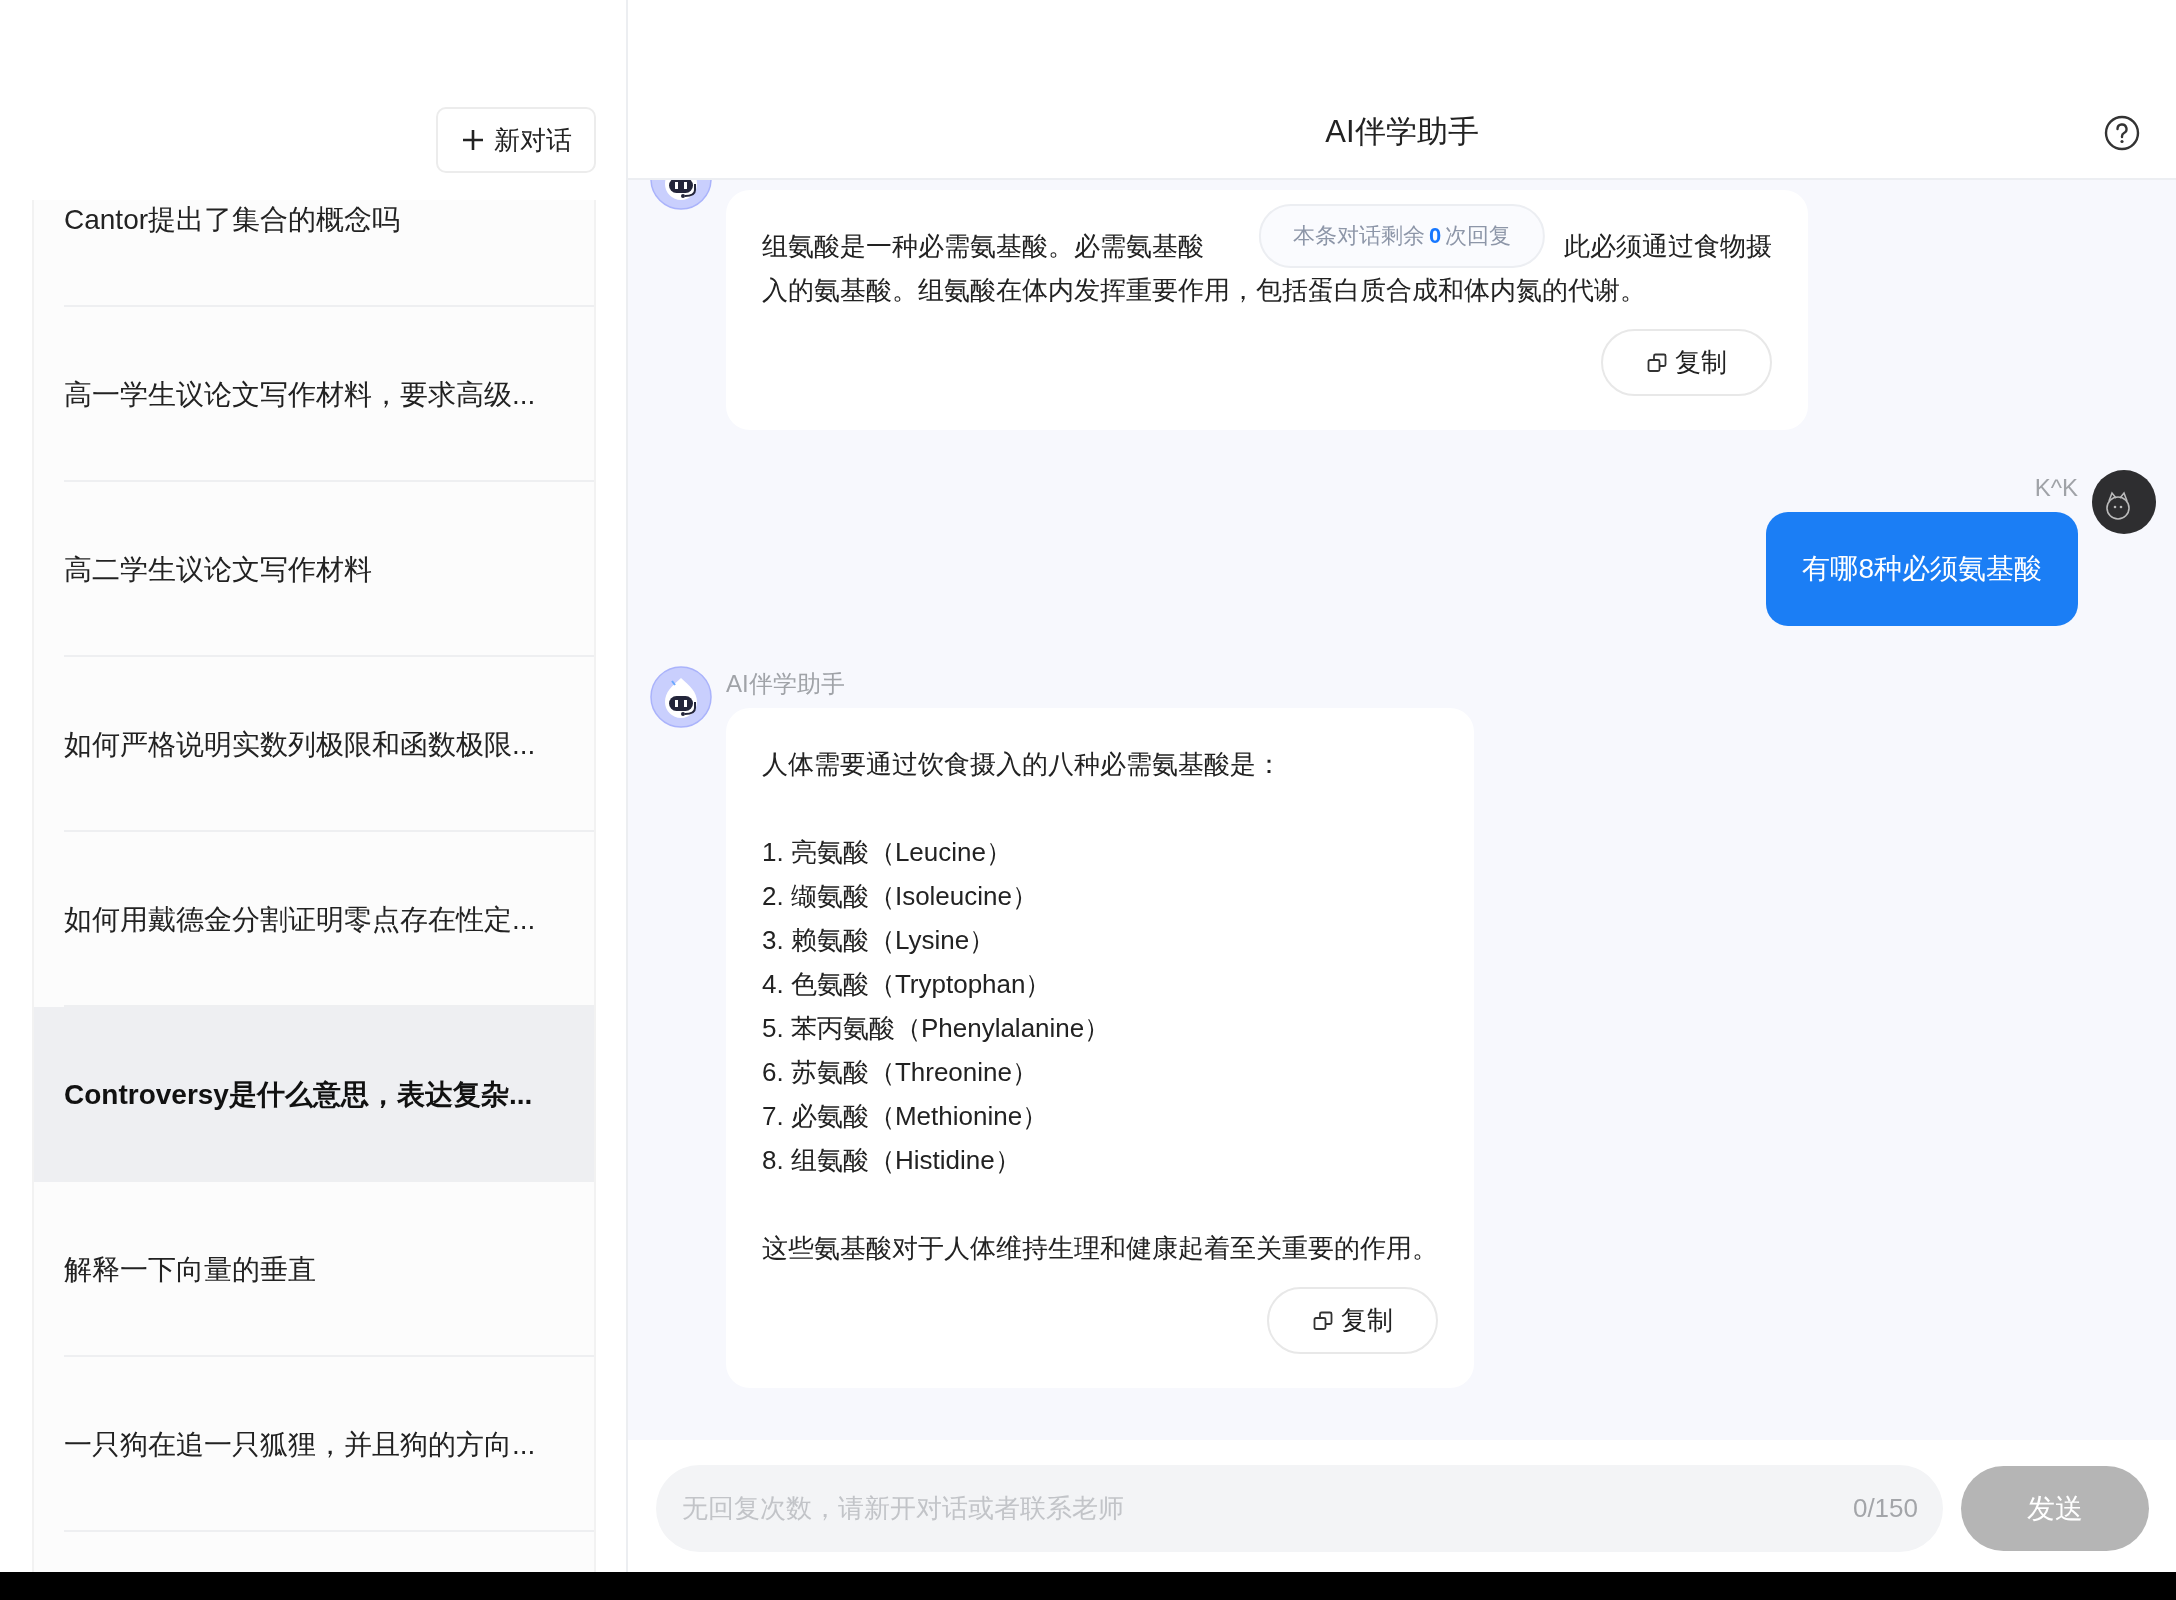  I want to click on list-item-text: 7. 必氨酸（Methionine）, so click(906, 1116).